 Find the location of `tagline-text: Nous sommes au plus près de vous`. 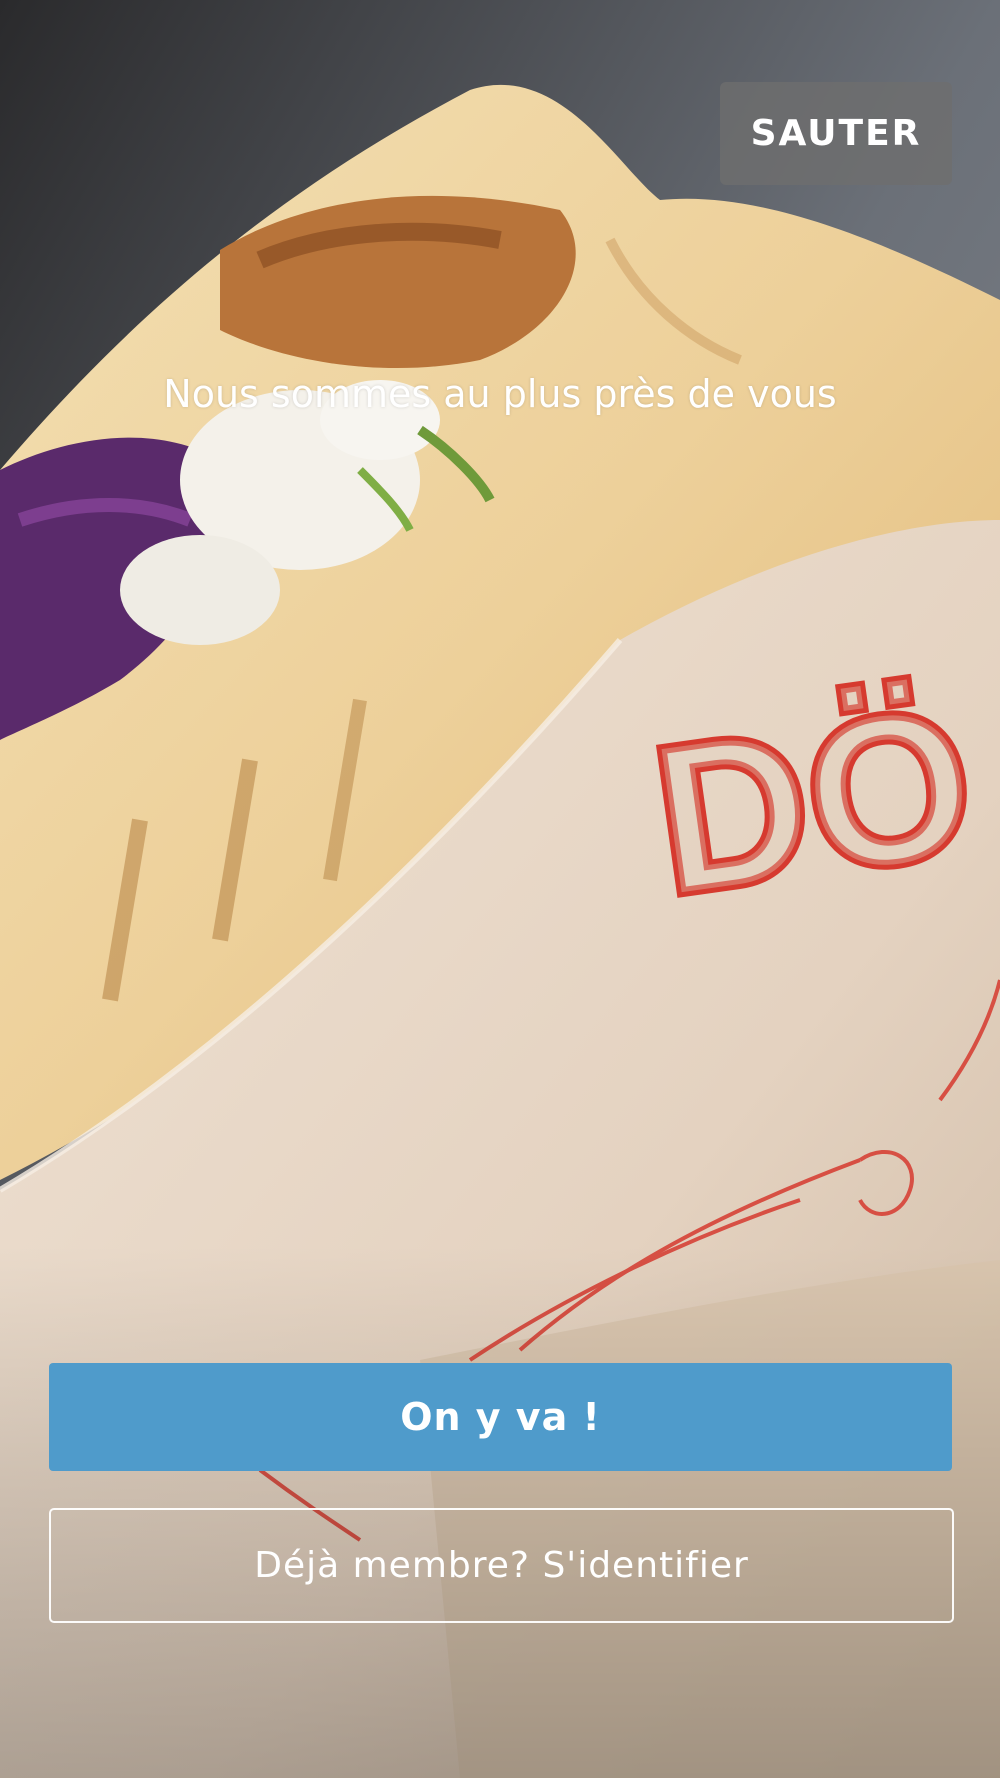

tagline-text: Nous sommes au plus près de vous is located at coordinates (500, 394).